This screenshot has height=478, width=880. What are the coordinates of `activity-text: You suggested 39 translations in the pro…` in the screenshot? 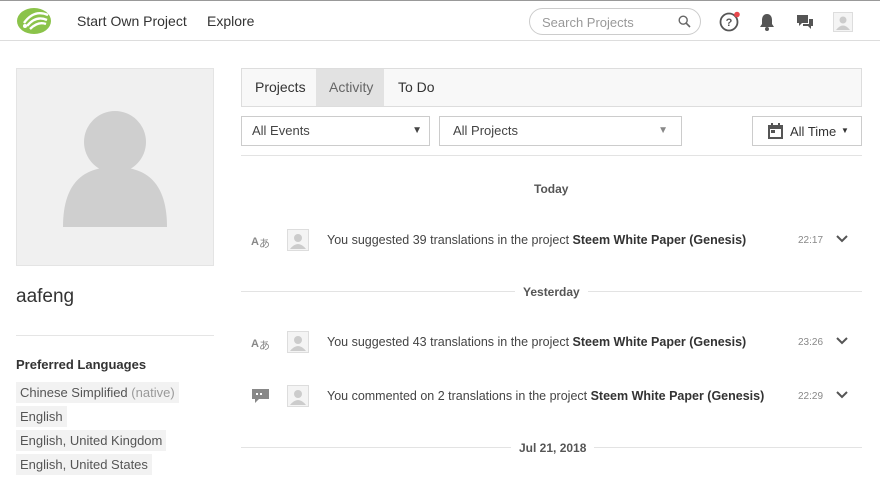 It's located at (536, 240).